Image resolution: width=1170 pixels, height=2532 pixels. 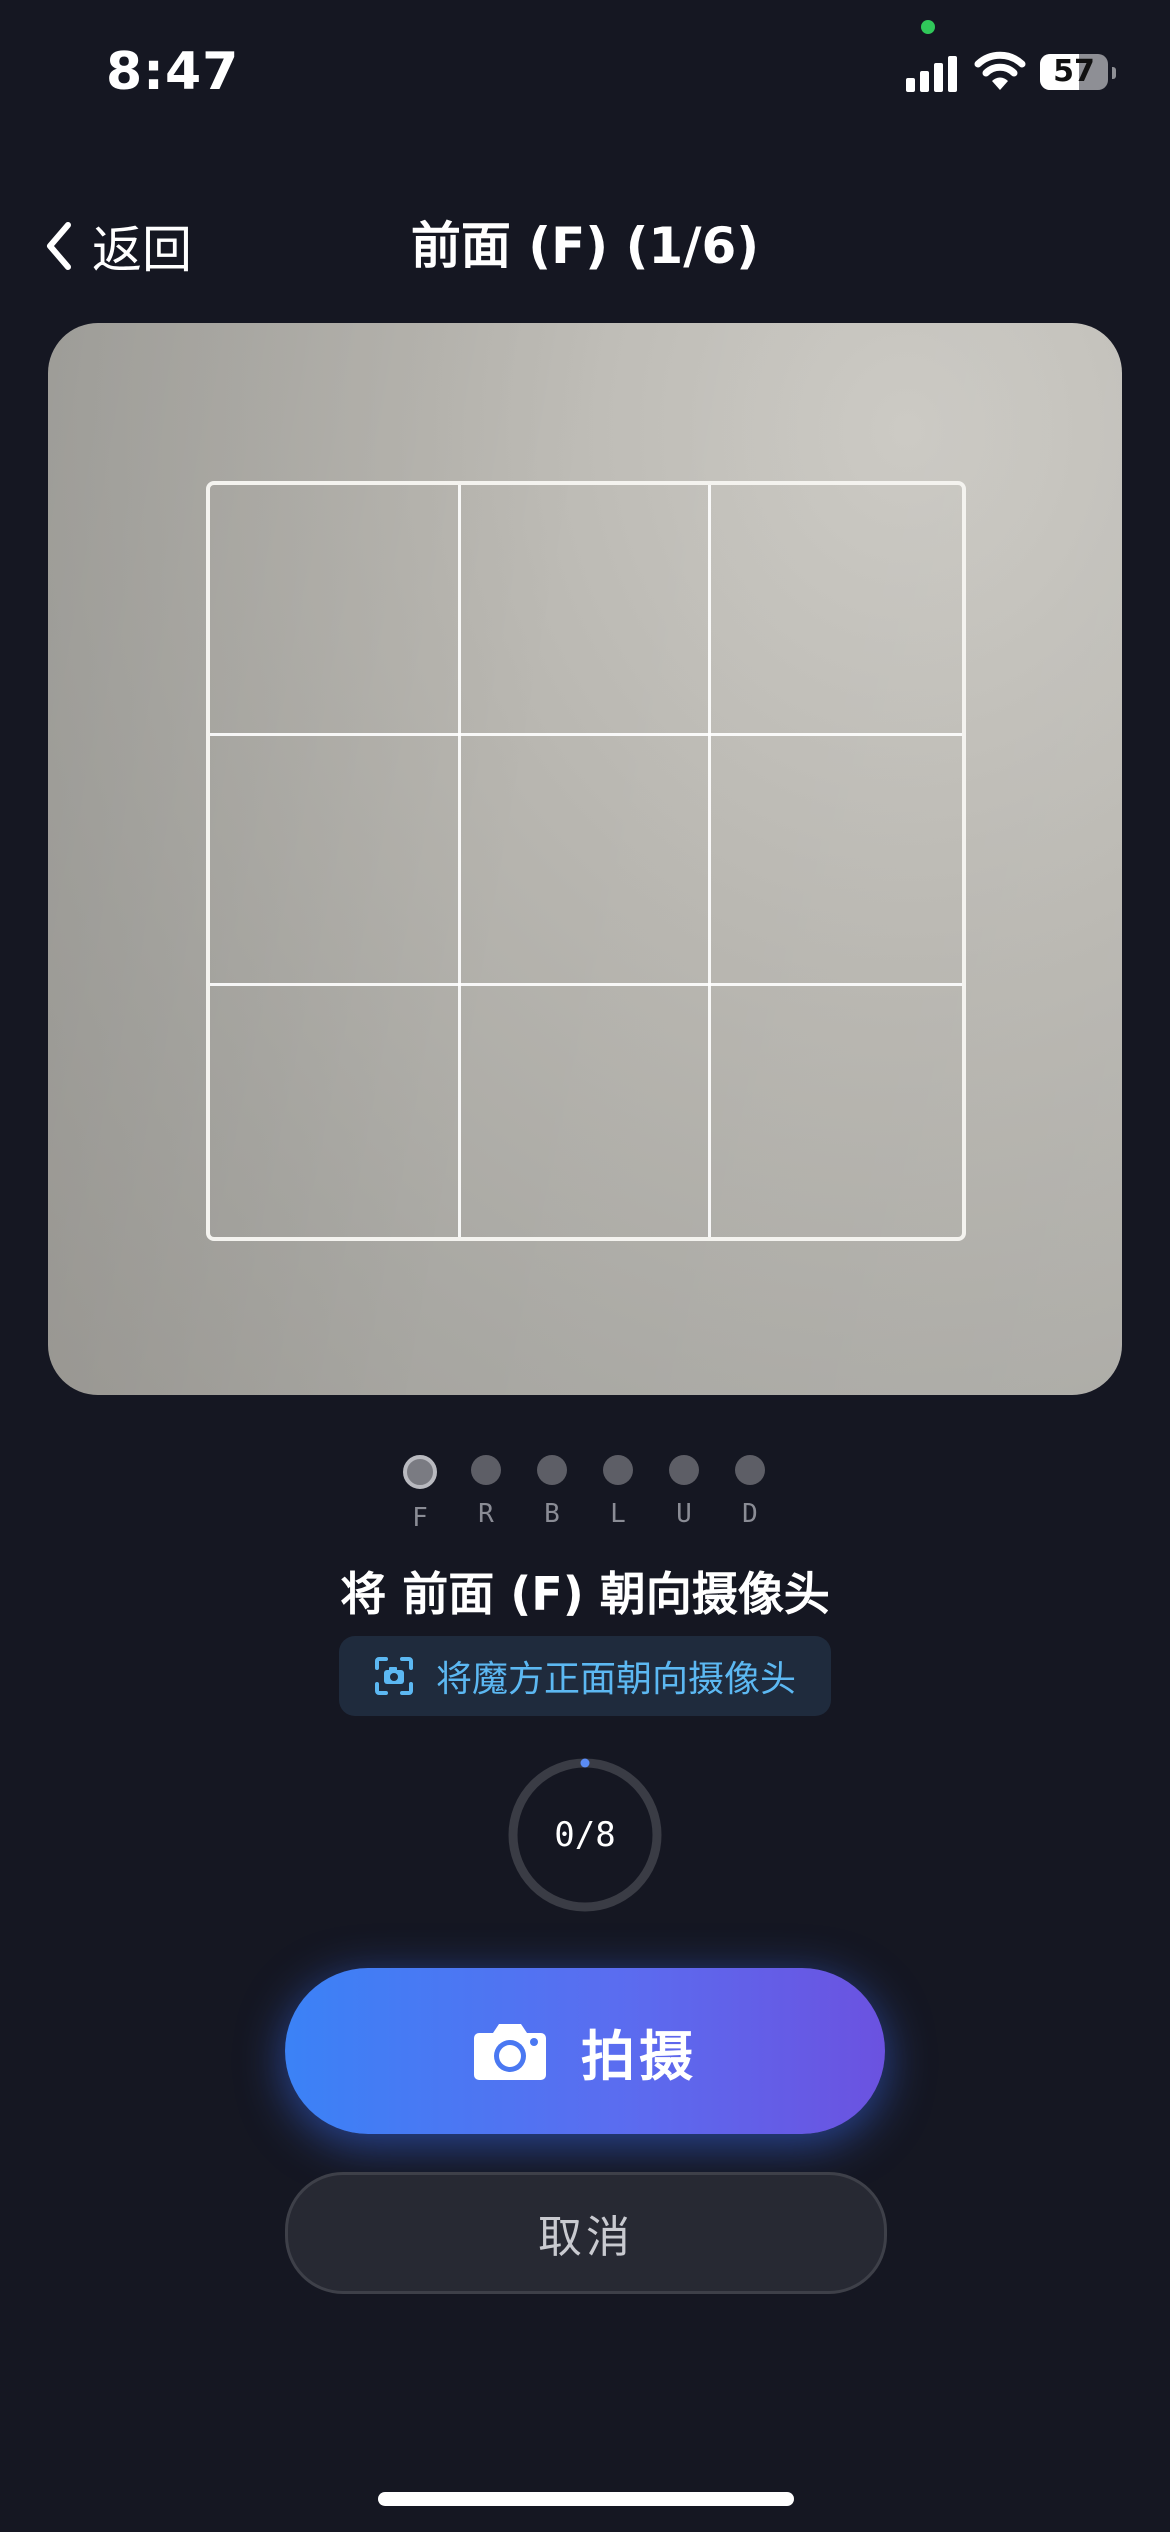 What do you see at coordinates (486, 1490) in the screenshot?
I see `face-step-r: R` at bounding box center [486, 1490].